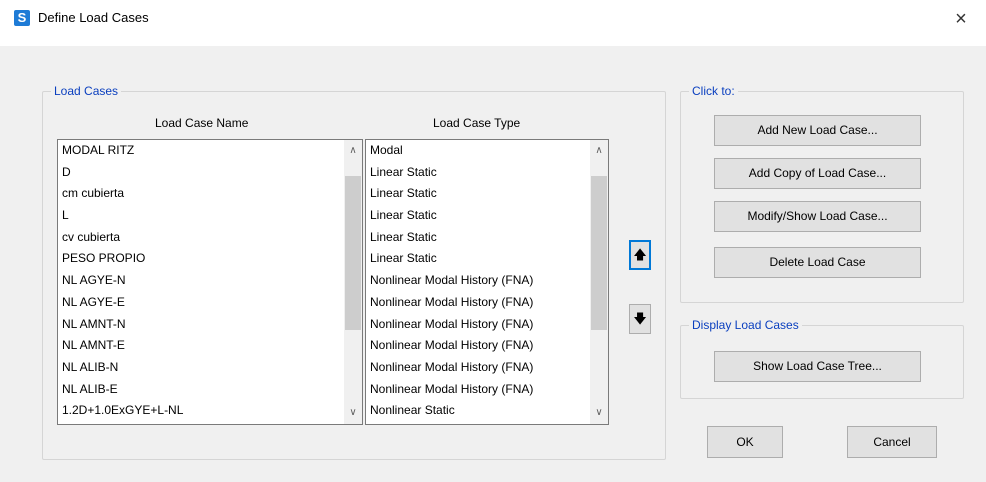 The image size is (986, 482). What do you see at coordinates (487, 411) in the screenshot?
I see `load-case-type-item: Nonlinear Static` at bounding box center [487, 411].